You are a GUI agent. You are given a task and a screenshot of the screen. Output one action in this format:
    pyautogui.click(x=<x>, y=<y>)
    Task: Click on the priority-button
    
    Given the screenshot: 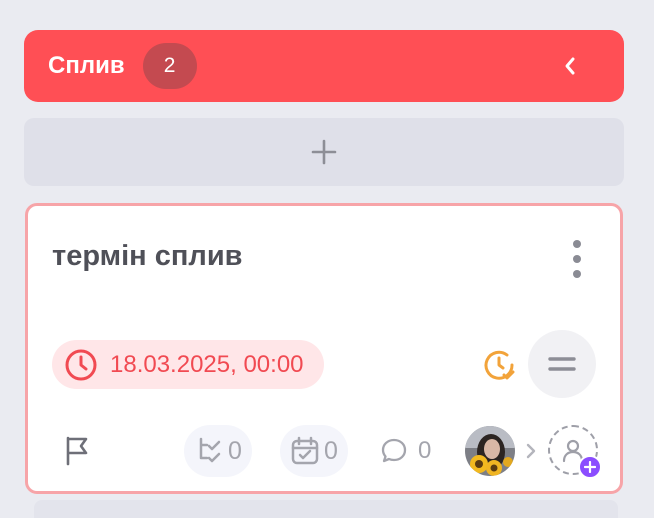 What is the action you would take?
    pyautogui.click(x=562, y=364)
    